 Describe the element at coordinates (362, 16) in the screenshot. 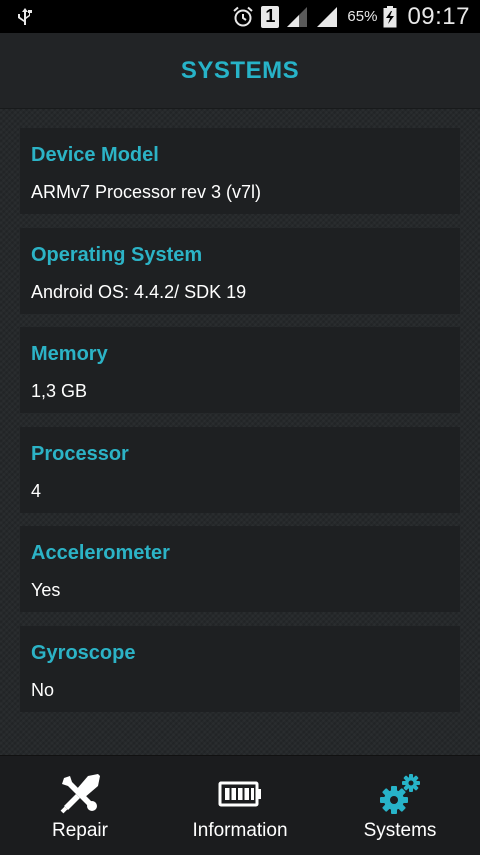

I see `battery-percent: 65%` at that location.